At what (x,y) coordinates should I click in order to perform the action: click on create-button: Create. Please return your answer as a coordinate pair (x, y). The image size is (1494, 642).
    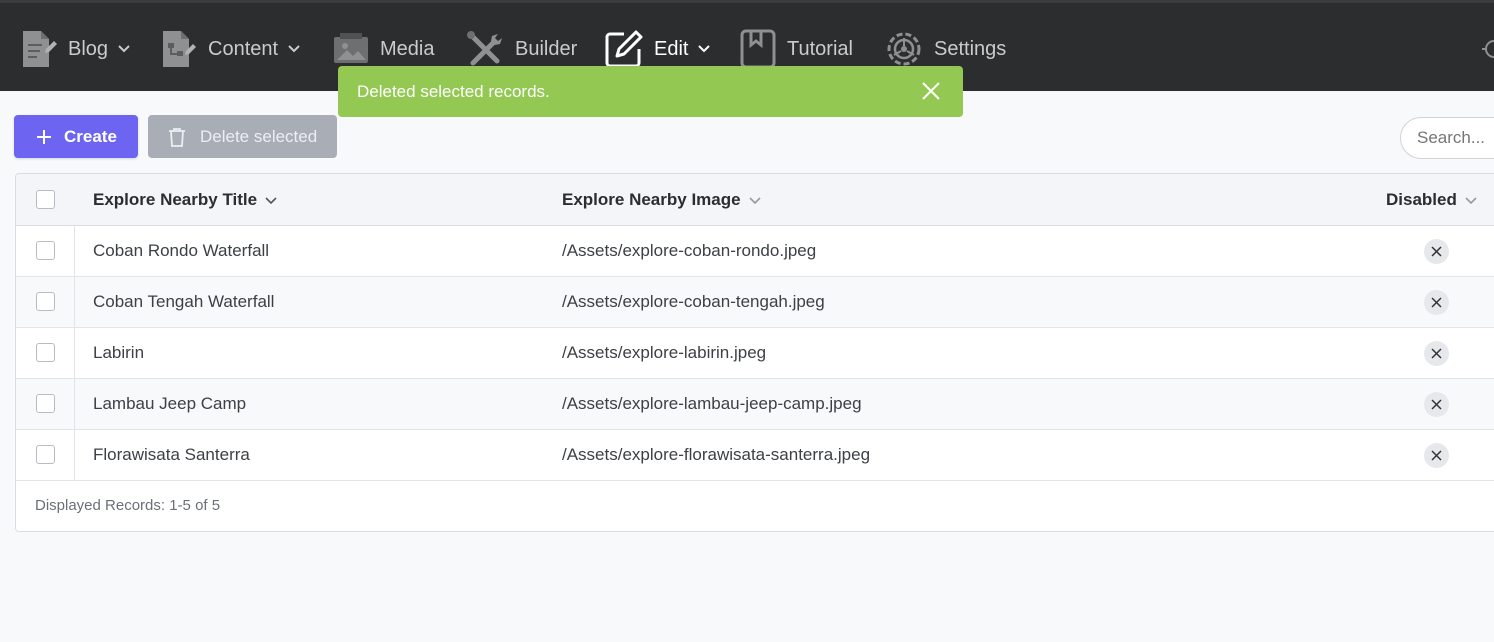
    Looking at the image, I should click on (76, 136).